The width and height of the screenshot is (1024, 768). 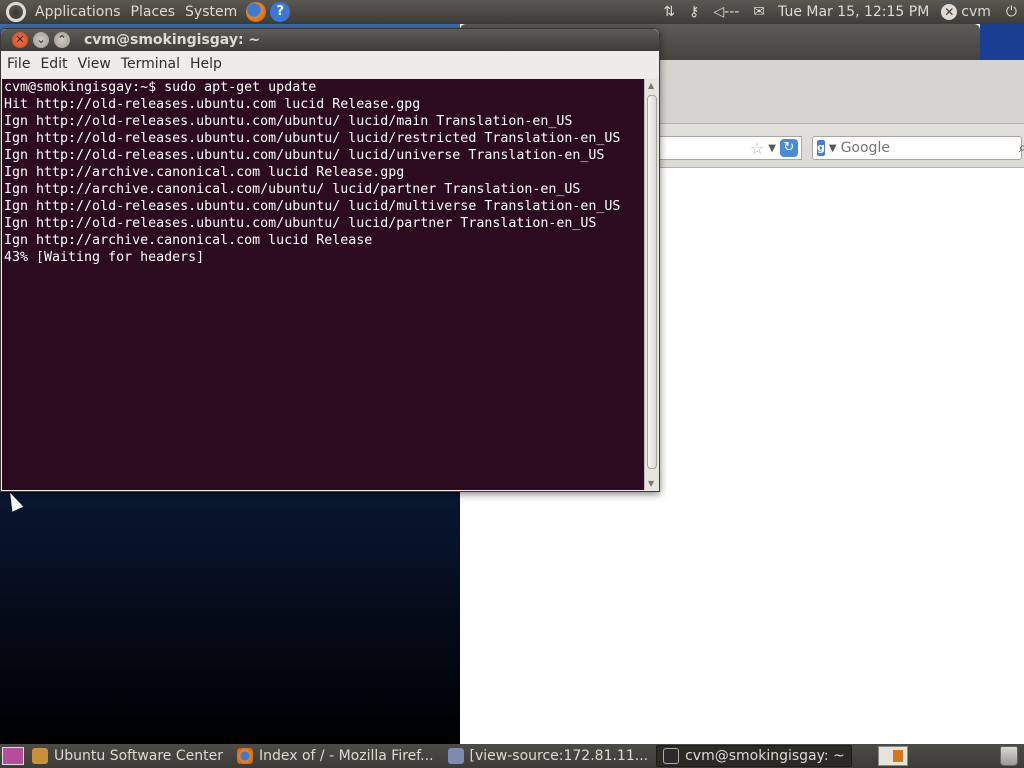 What do you see at coordinates (726, 12) in the screenshot?
I see `volume-icon: ◁---` at bounding box center [726, 12].